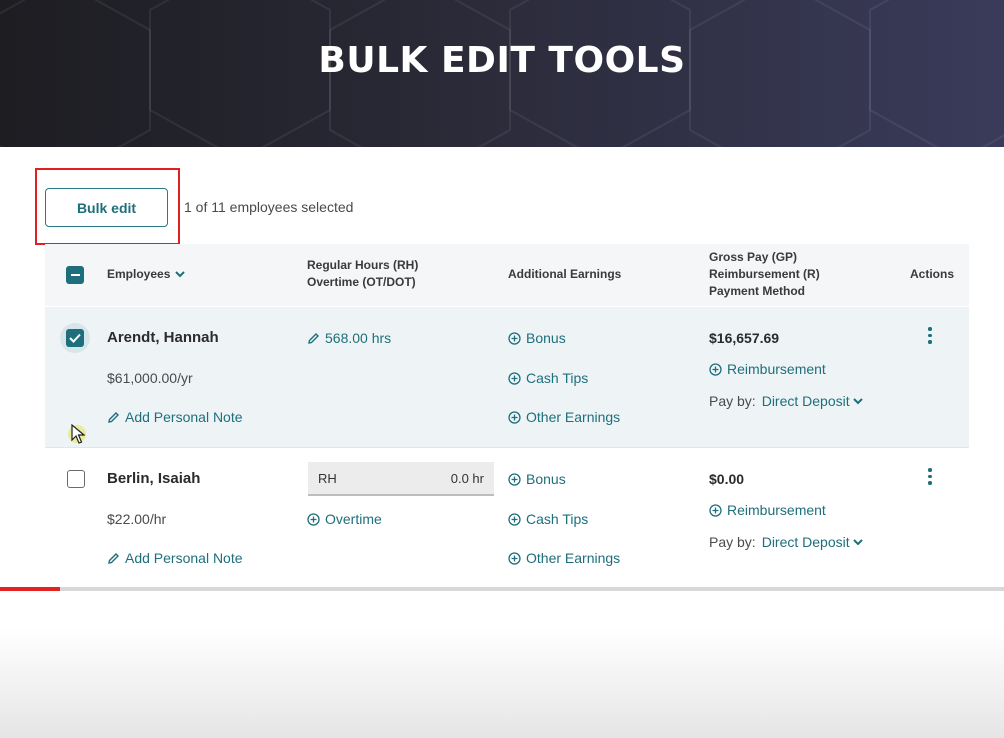  I want to click on banner-title: BULK EDIT TOOLS, so click(502, 60).